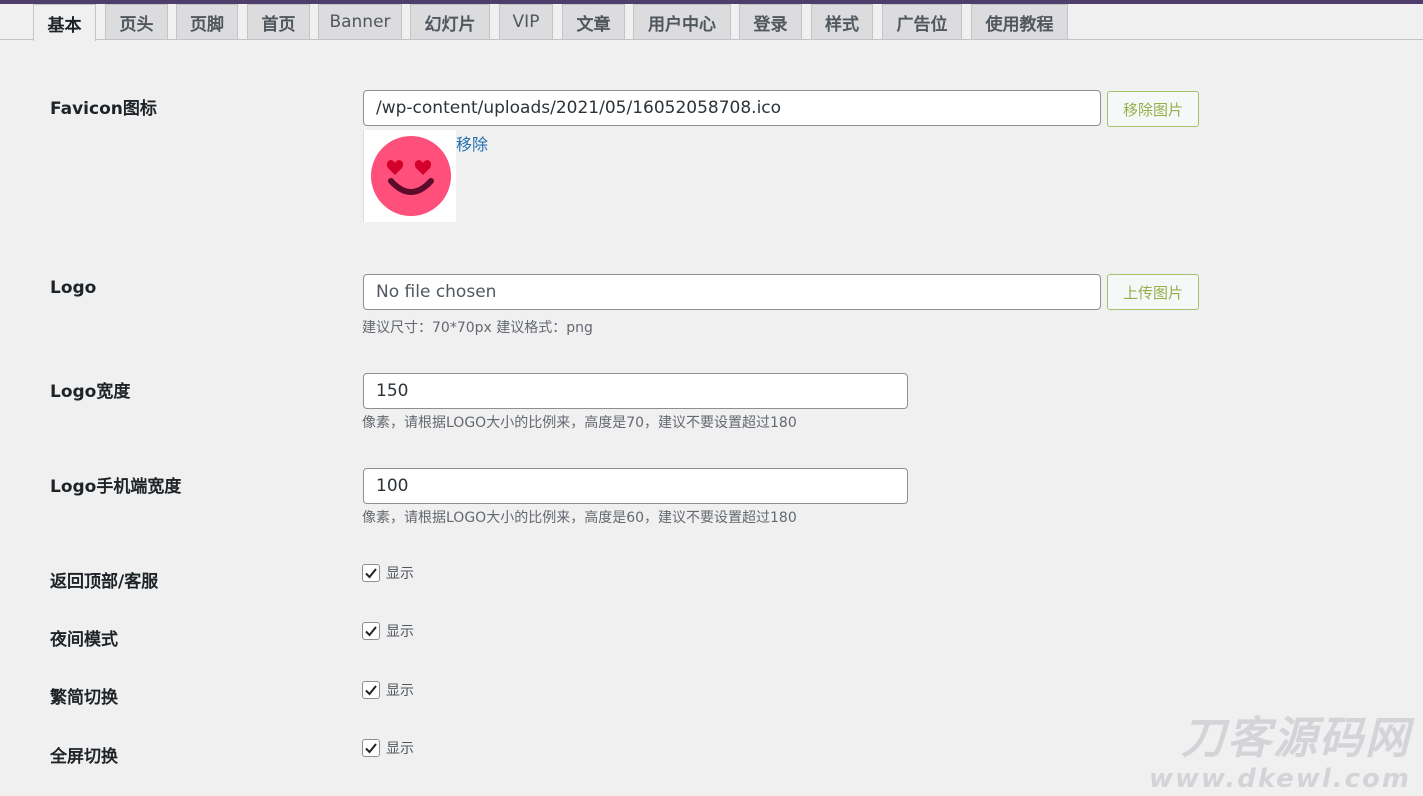  I want to click on tab-basic: 基本, so click(64, 22).